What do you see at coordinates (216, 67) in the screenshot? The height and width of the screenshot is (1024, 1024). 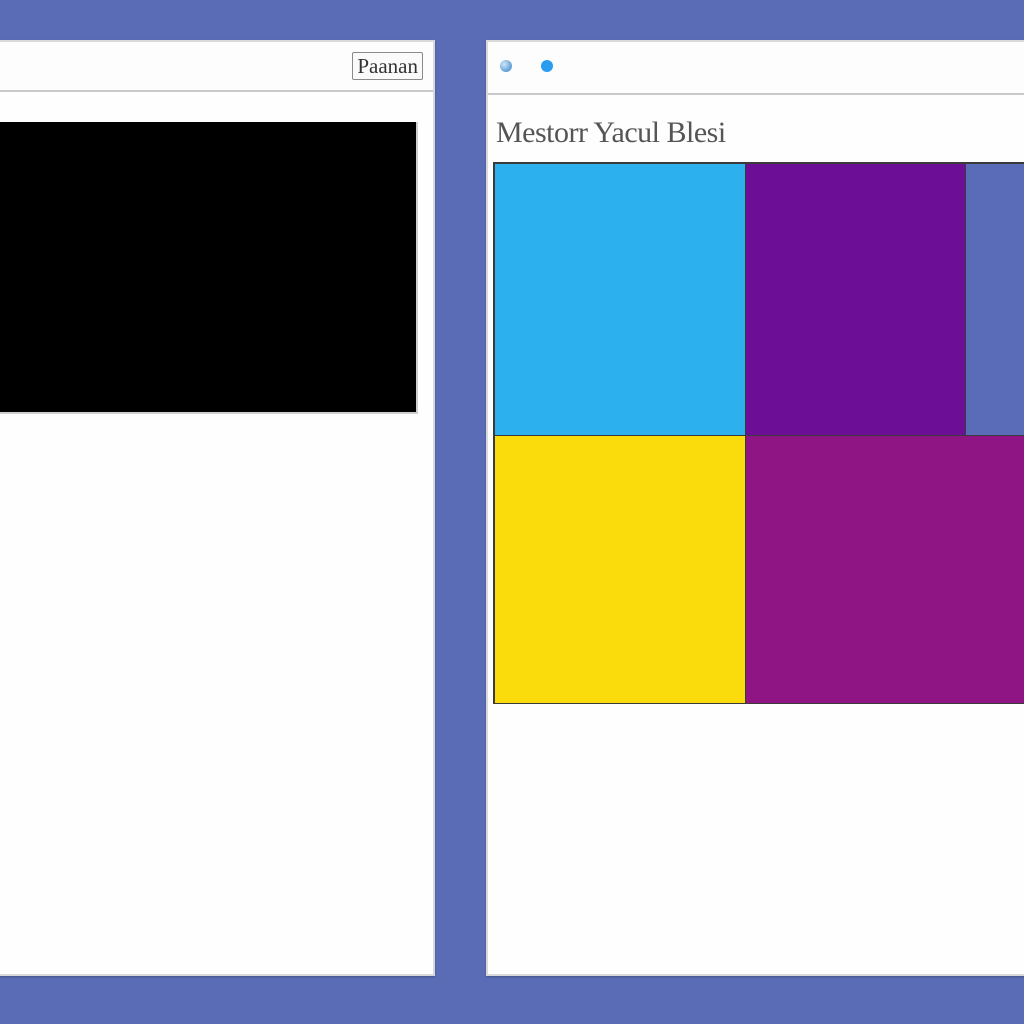 I see `left-window-titlebar: Paanan` at bounding box center [216, 67].